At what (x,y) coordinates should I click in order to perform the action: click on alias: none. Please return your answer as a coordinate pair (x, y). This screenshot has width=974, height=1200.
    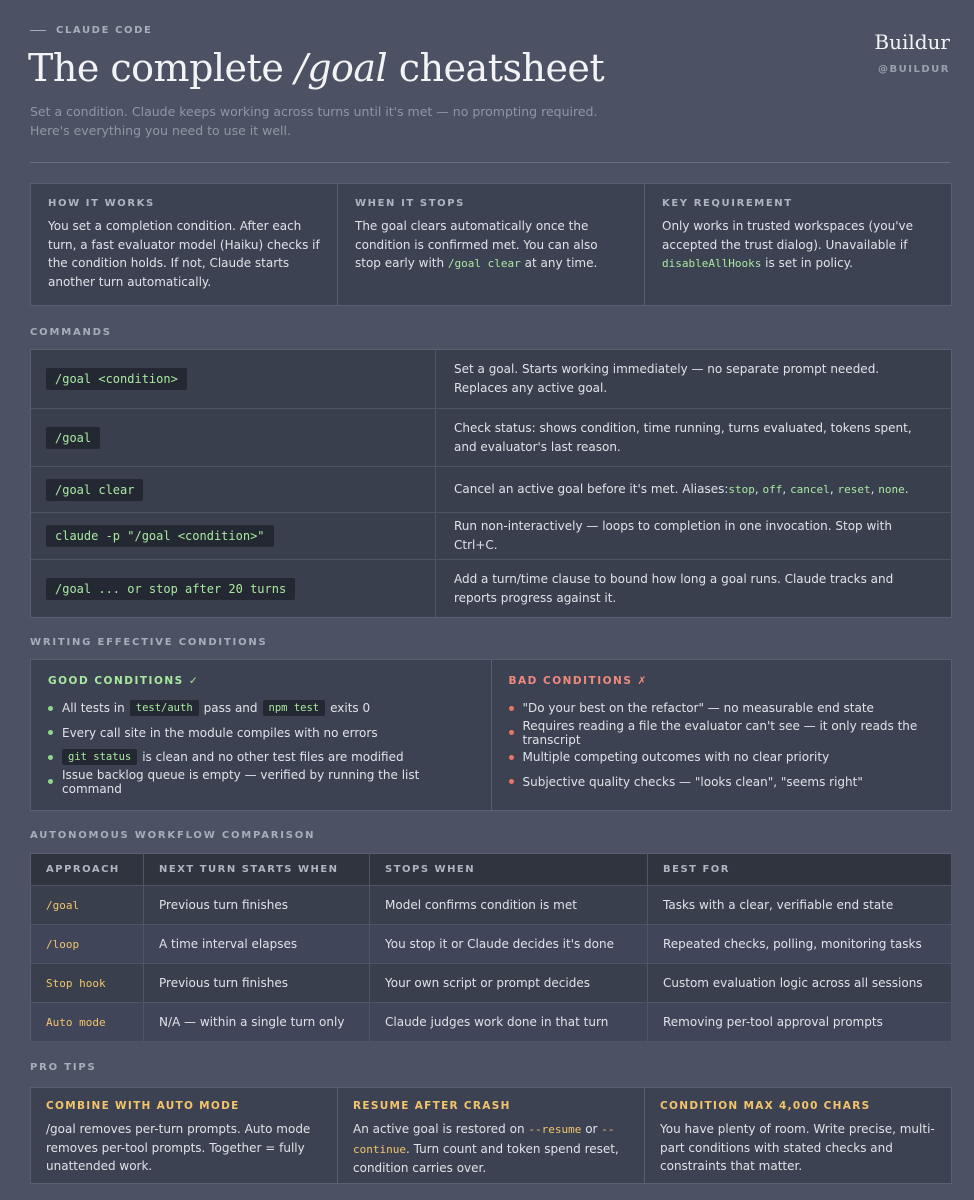
    Looking at the image, I should click on (891, 489).